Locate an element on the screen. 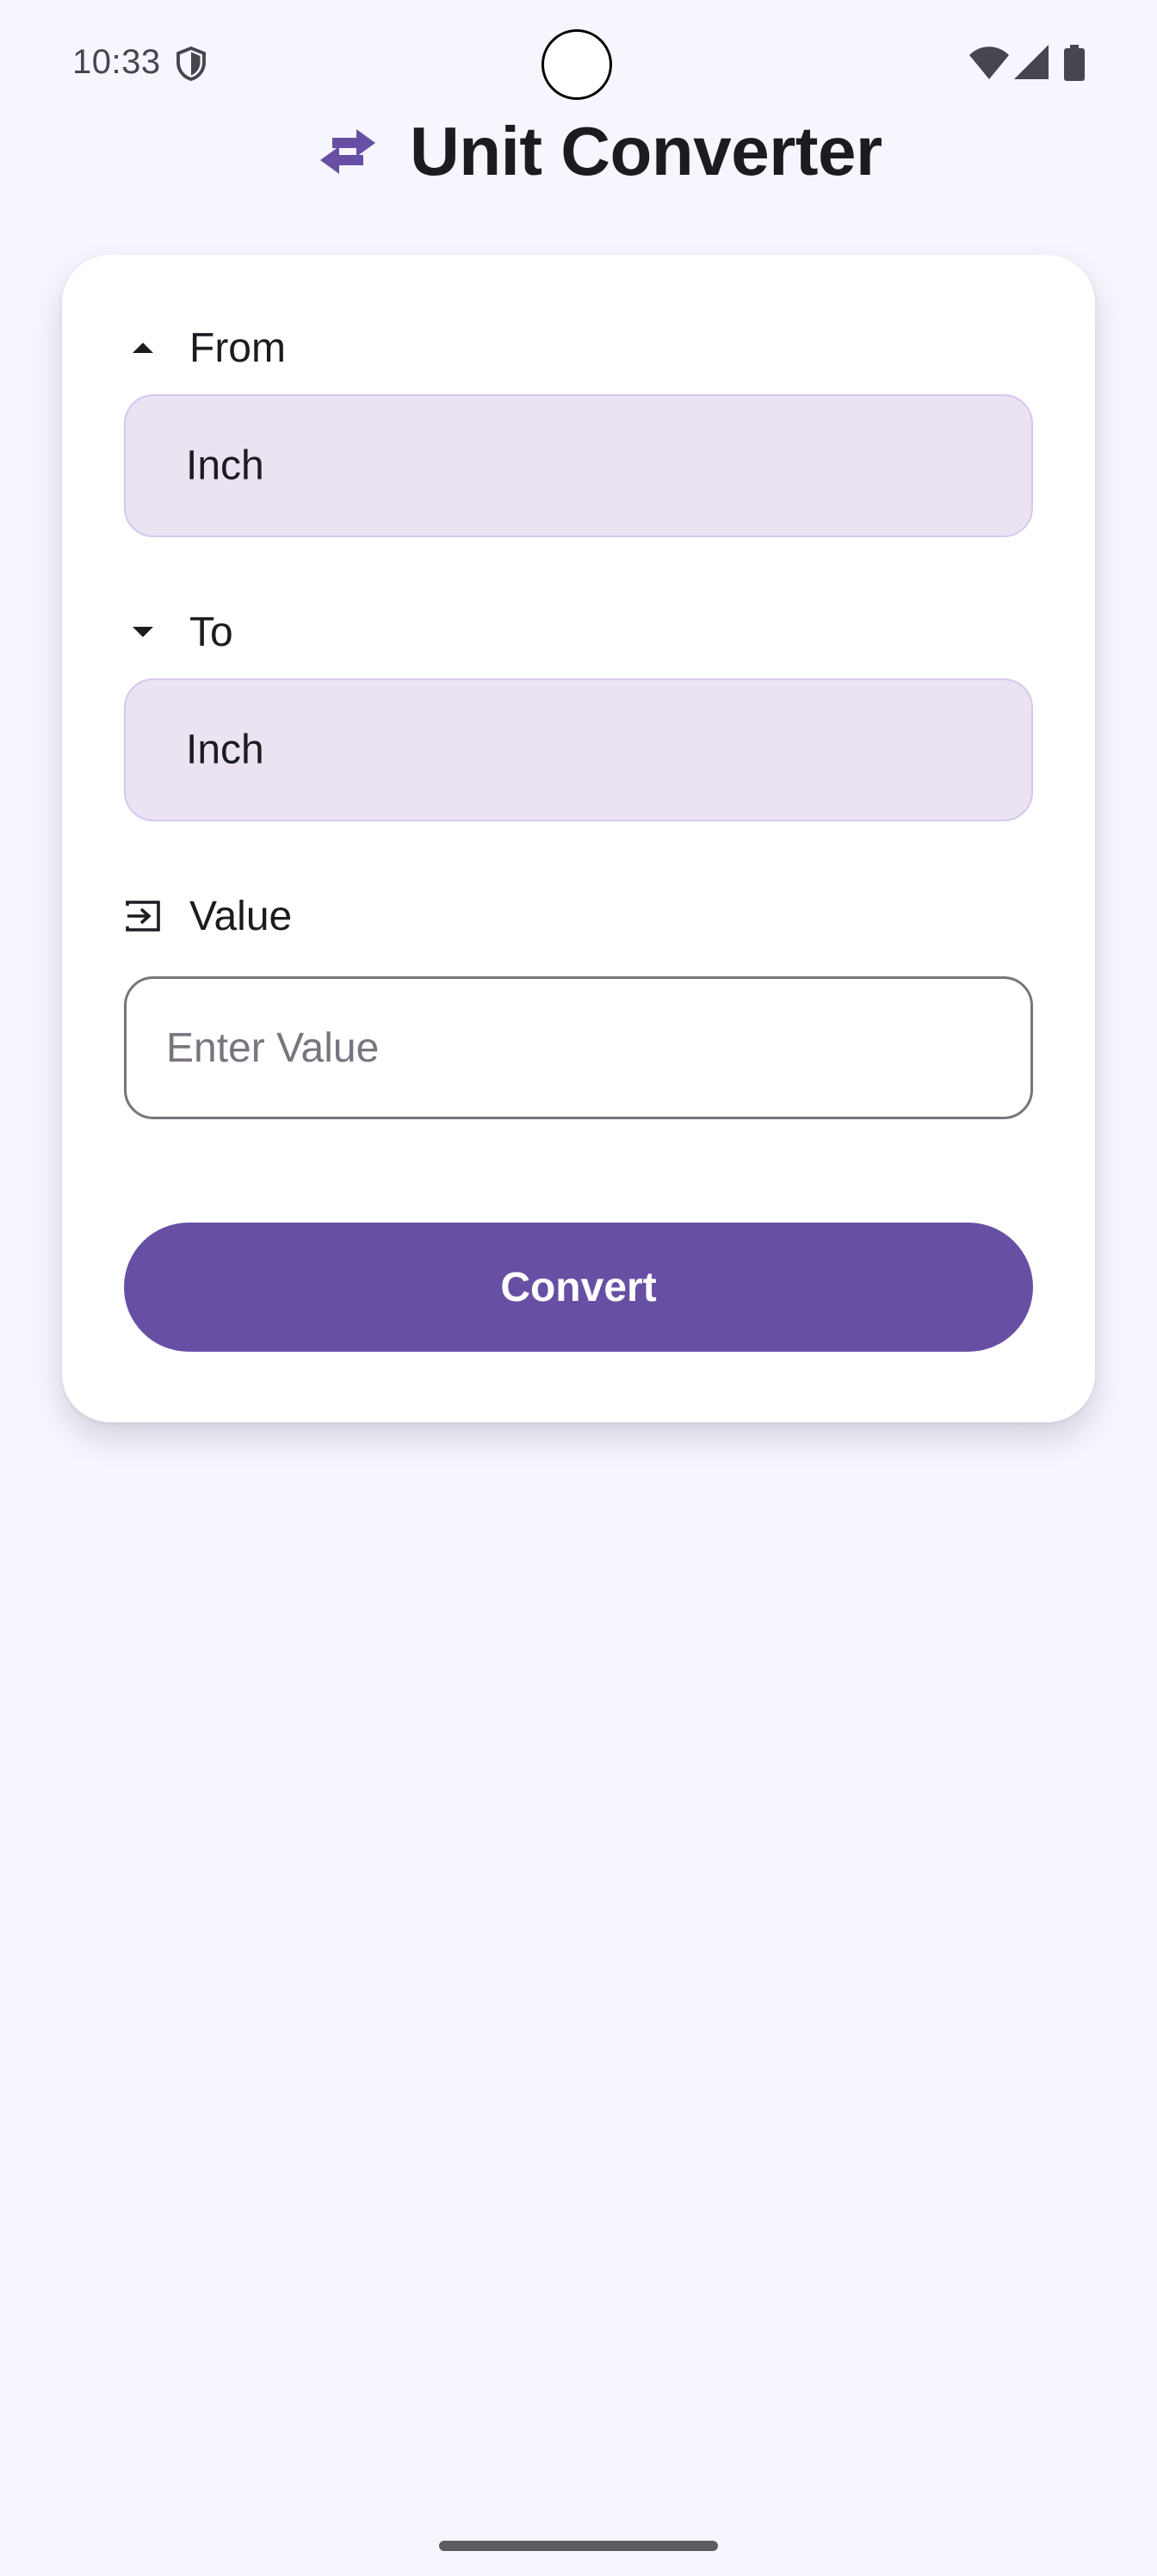  app-header: Unit Converter is located at coordinates (579, 150).